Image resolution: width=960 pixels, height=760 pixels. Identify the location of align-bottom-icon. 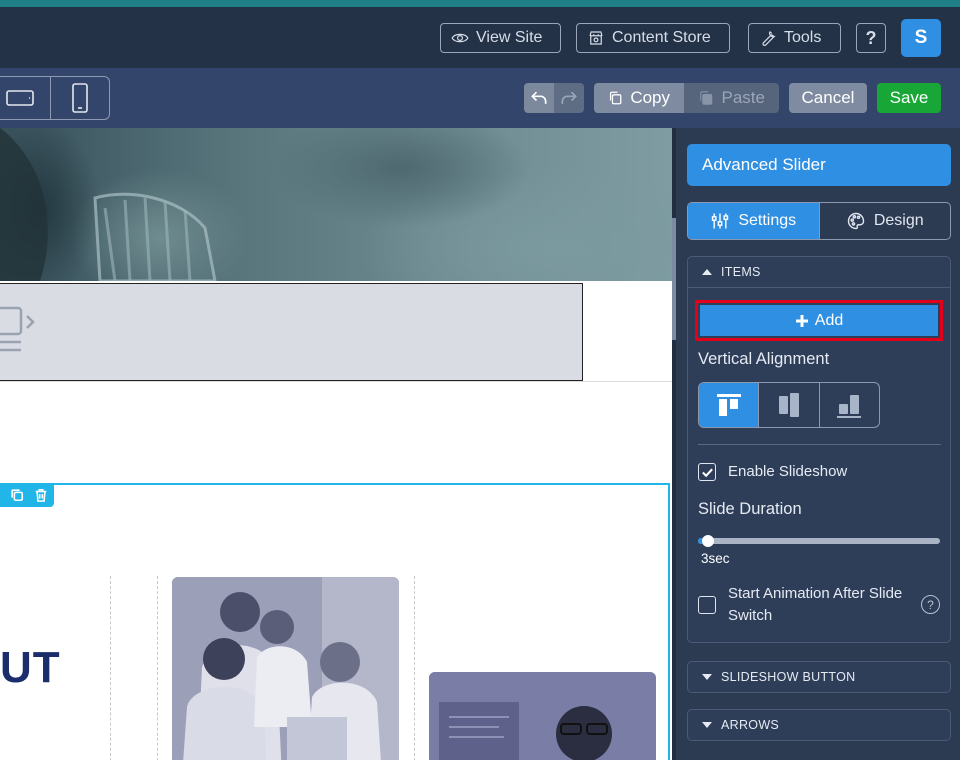
(849, 406).